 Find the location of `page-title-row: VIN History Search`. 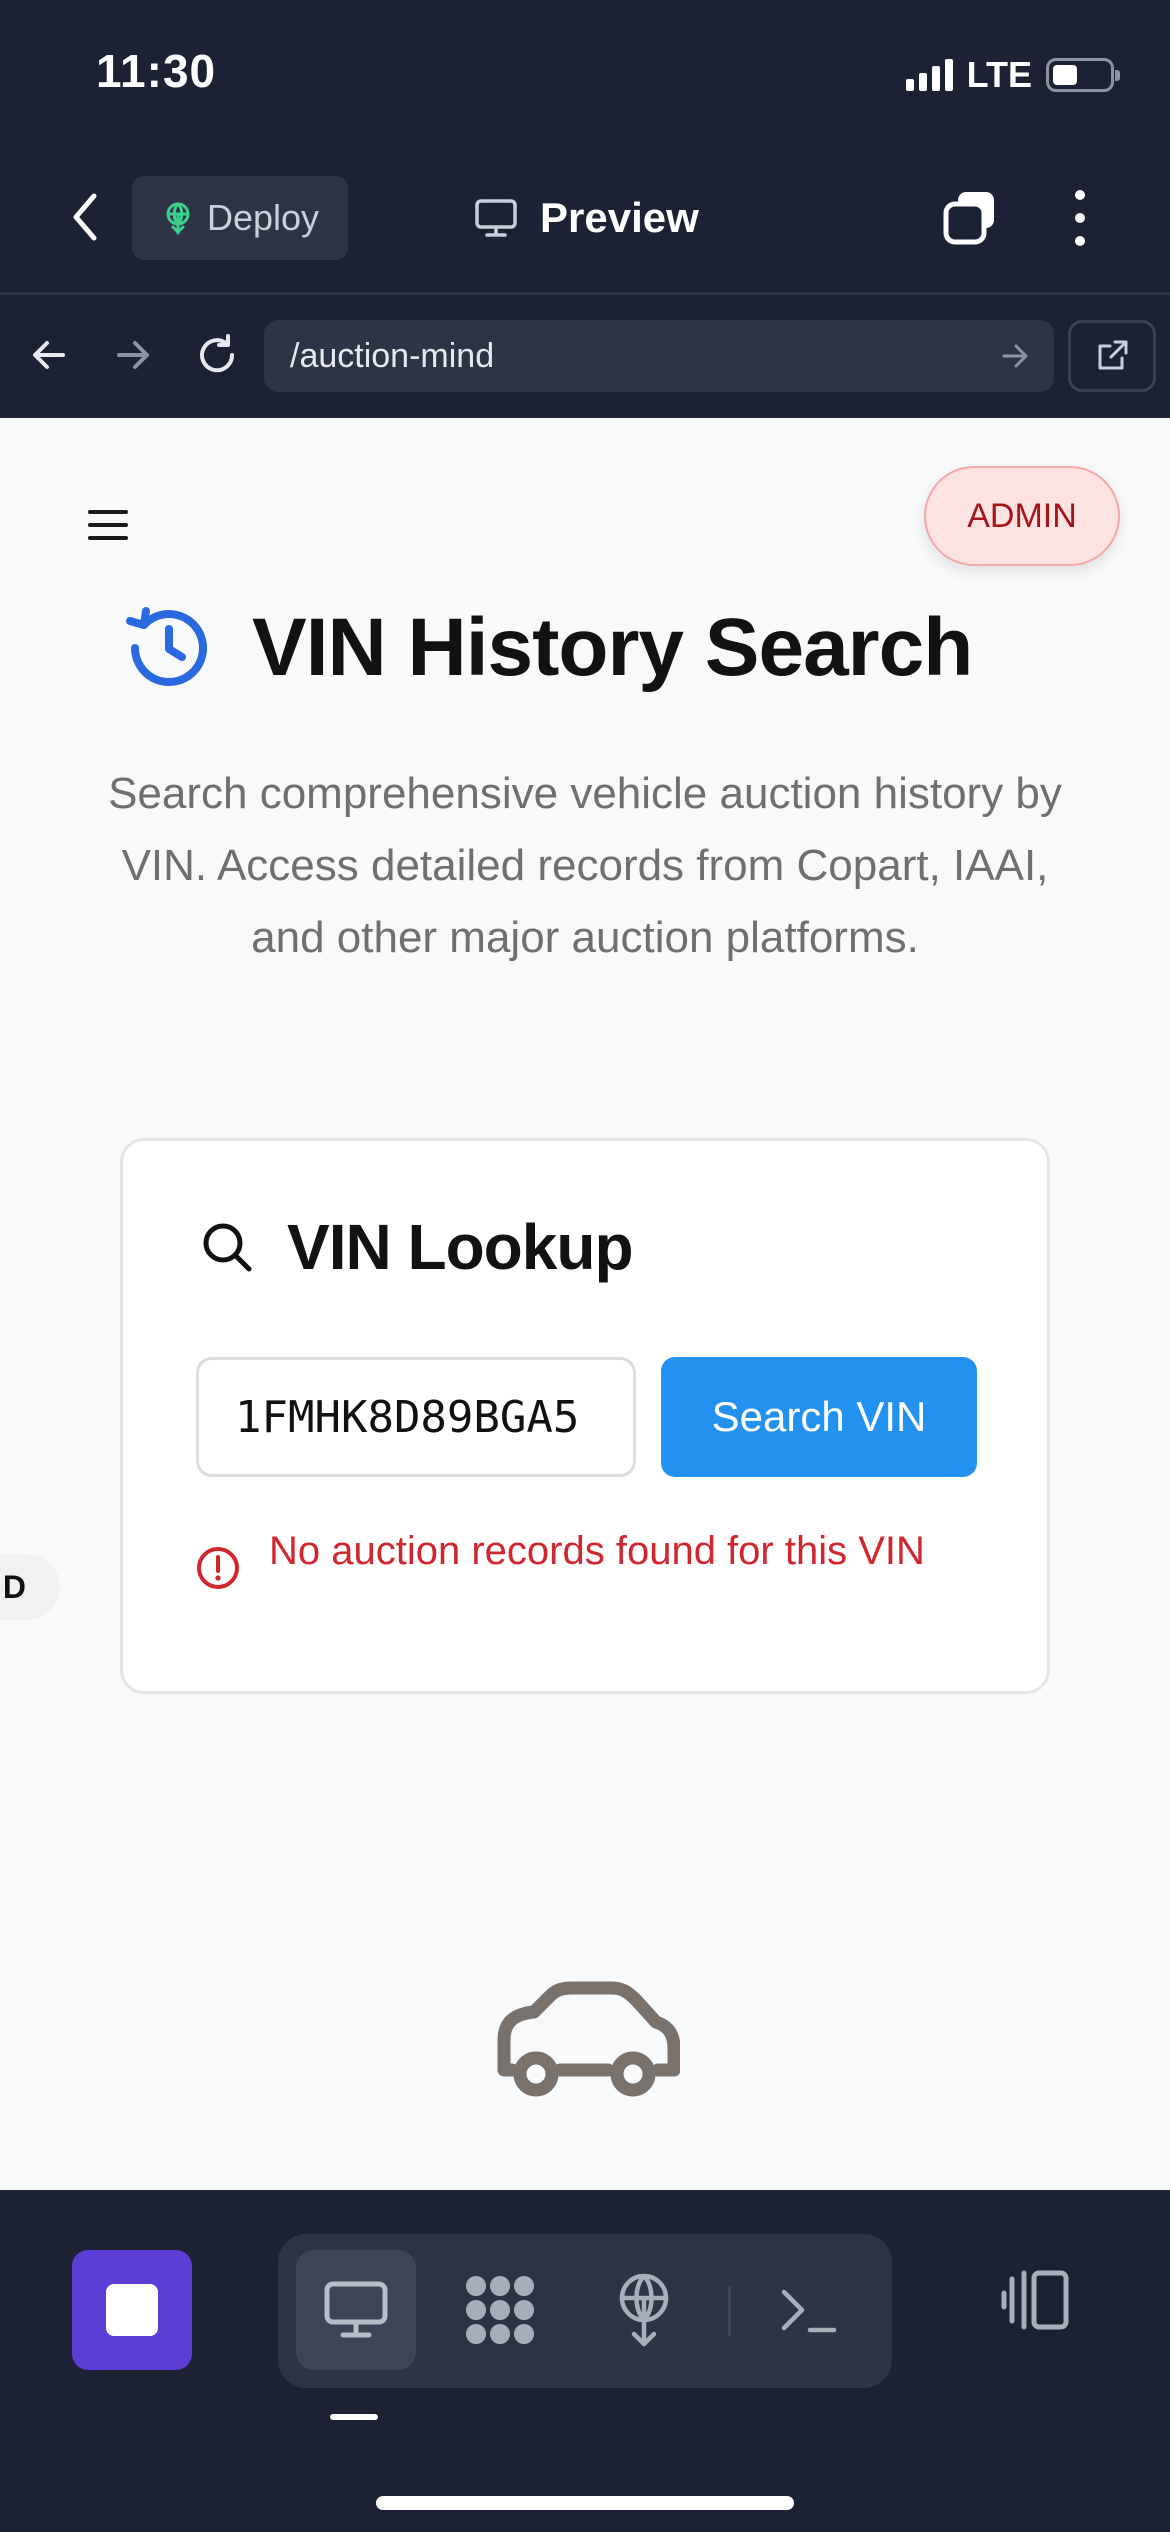

page-title-row: VIN History Search is located at coordinates (548, 648).